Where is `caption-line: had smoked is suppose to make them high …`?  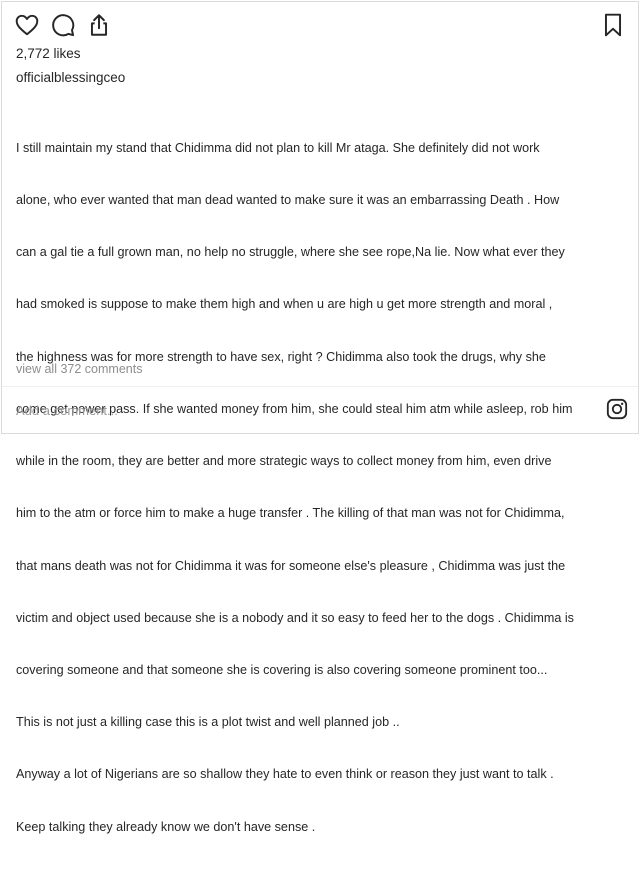 caption-line: had smoked is suppose to make them high … is located at coordinates (284, 304).